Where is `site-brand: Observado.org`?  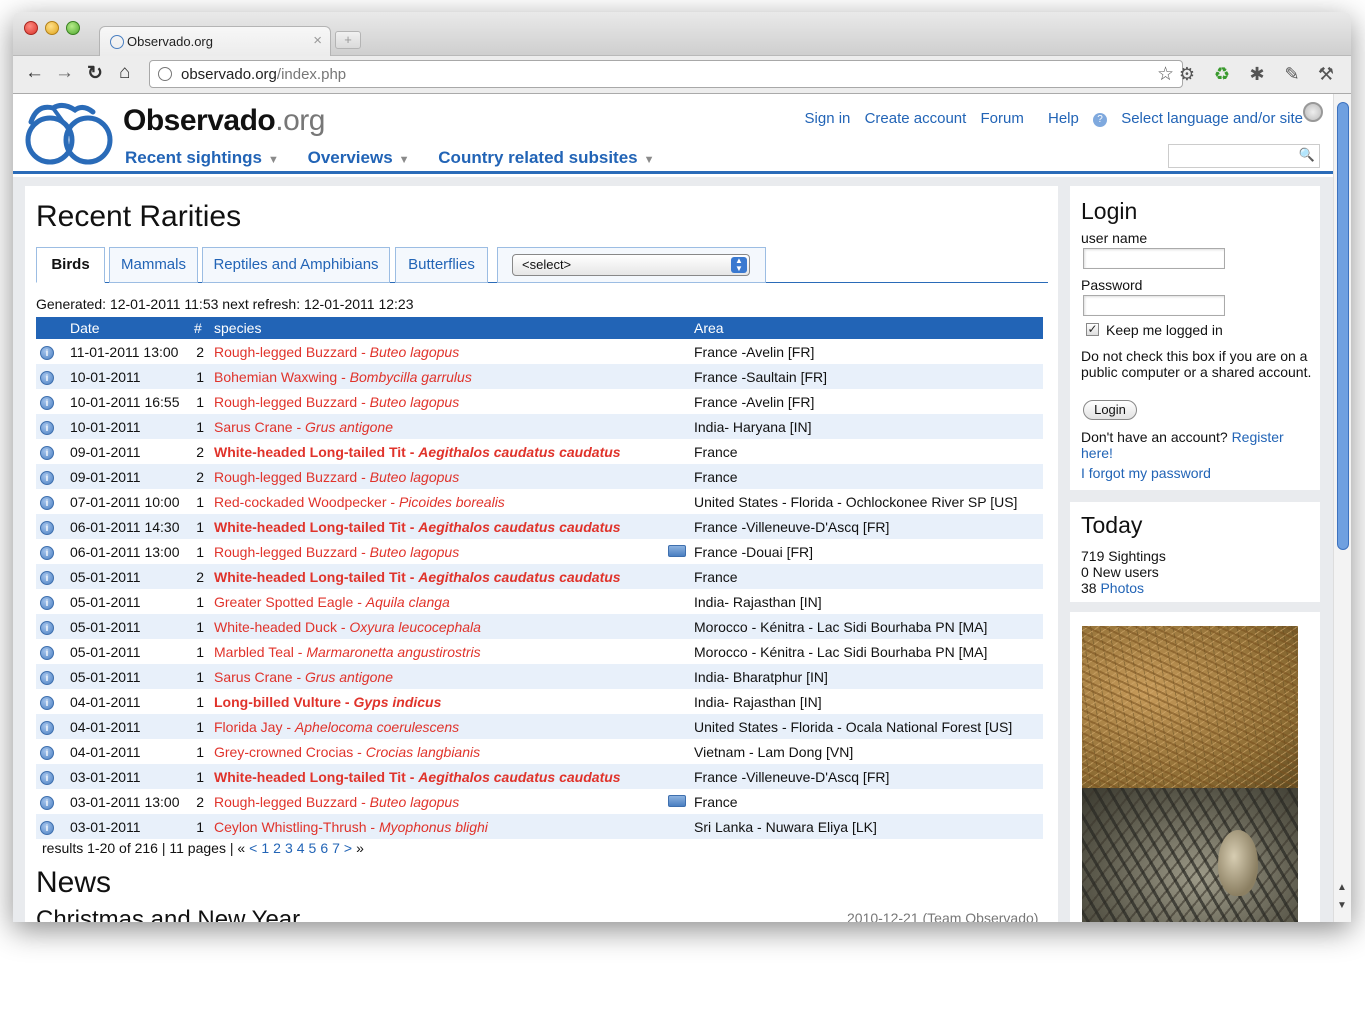
site-brand: Observado.org is located at coordinates (224, 121).